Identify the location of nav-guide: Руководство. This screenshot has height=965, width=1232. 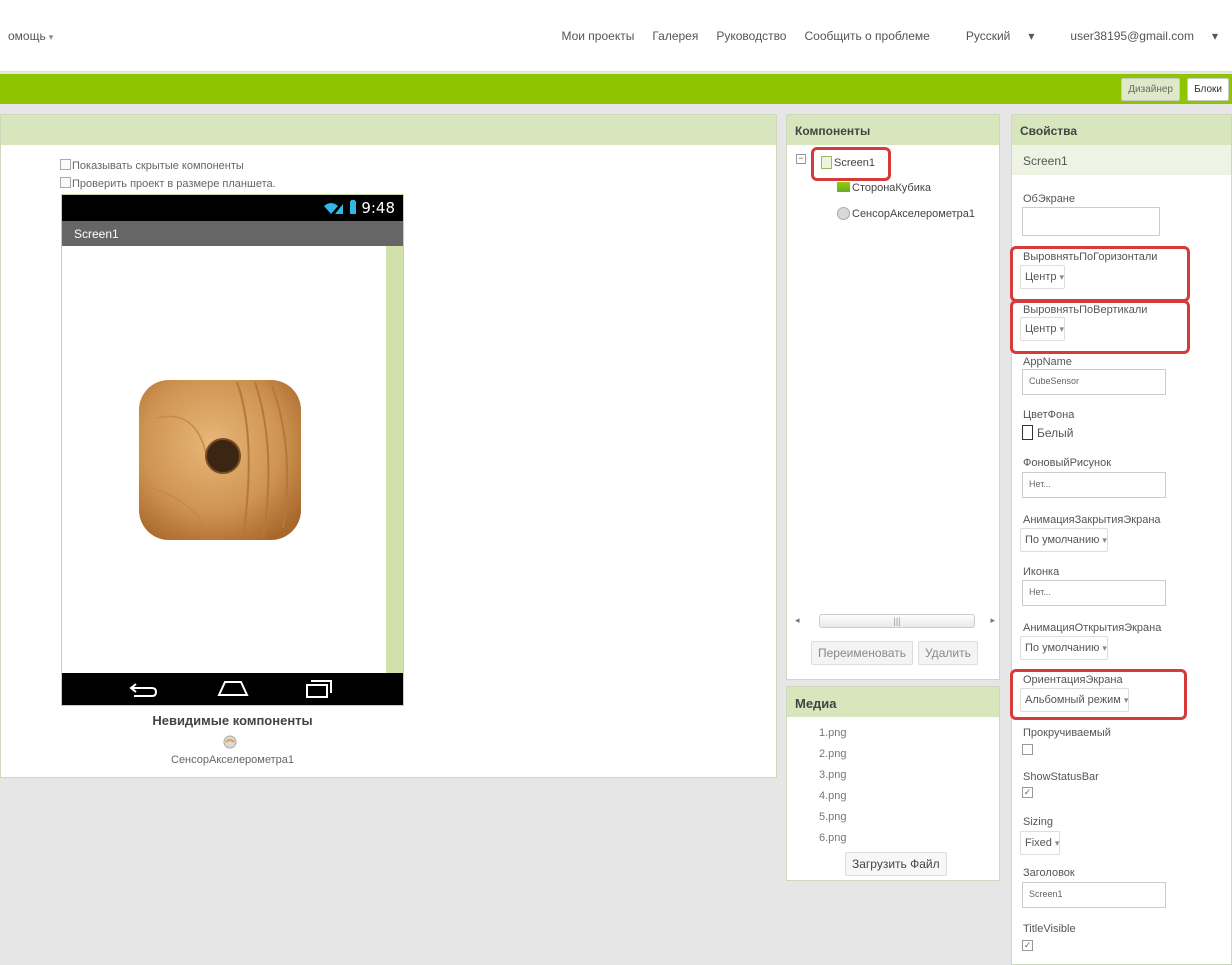
(751, 36).